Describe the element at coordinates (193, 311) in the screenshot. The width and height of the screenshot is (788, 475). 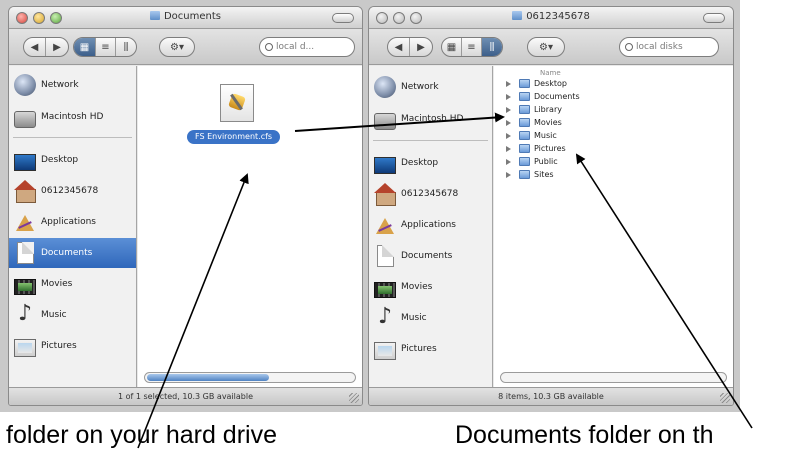
I see `left-callout-arrow` at that location.